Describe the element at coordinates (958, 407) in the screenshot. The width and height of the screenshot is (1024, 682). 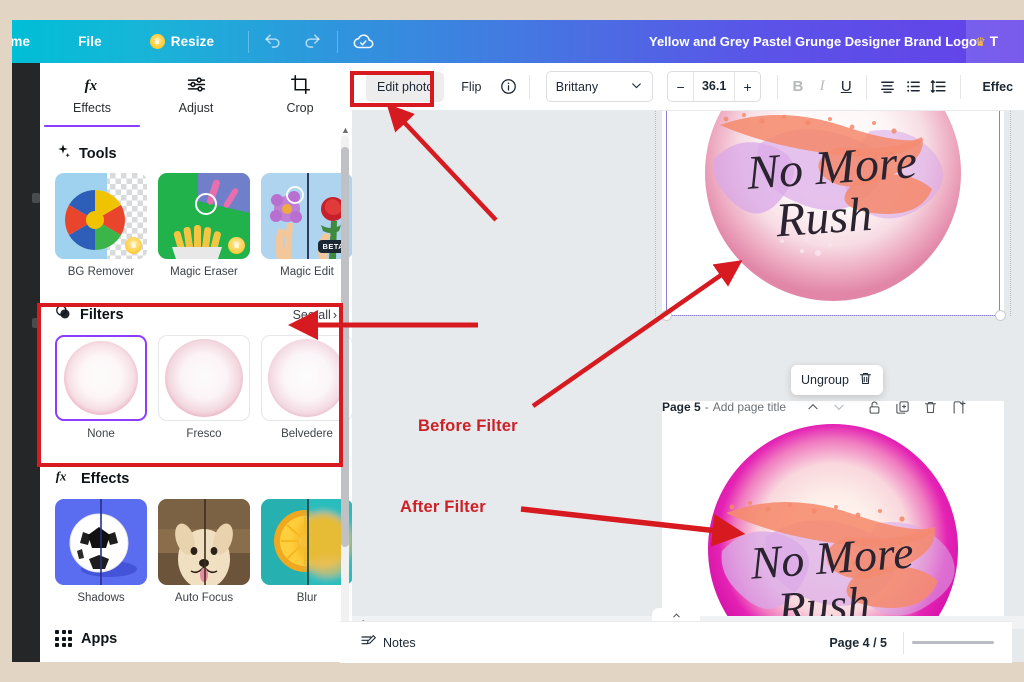
I see `add-page-icon` at that location.